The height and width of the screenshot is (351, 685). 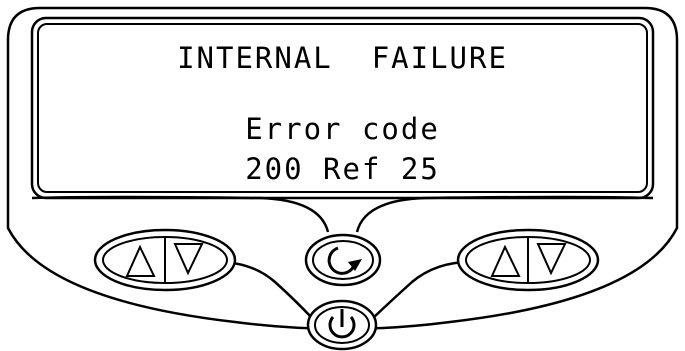 What do you see at coordinates (195, 260) in the screenshot?
I see `left-down-button` at bounding box center [195, 260].